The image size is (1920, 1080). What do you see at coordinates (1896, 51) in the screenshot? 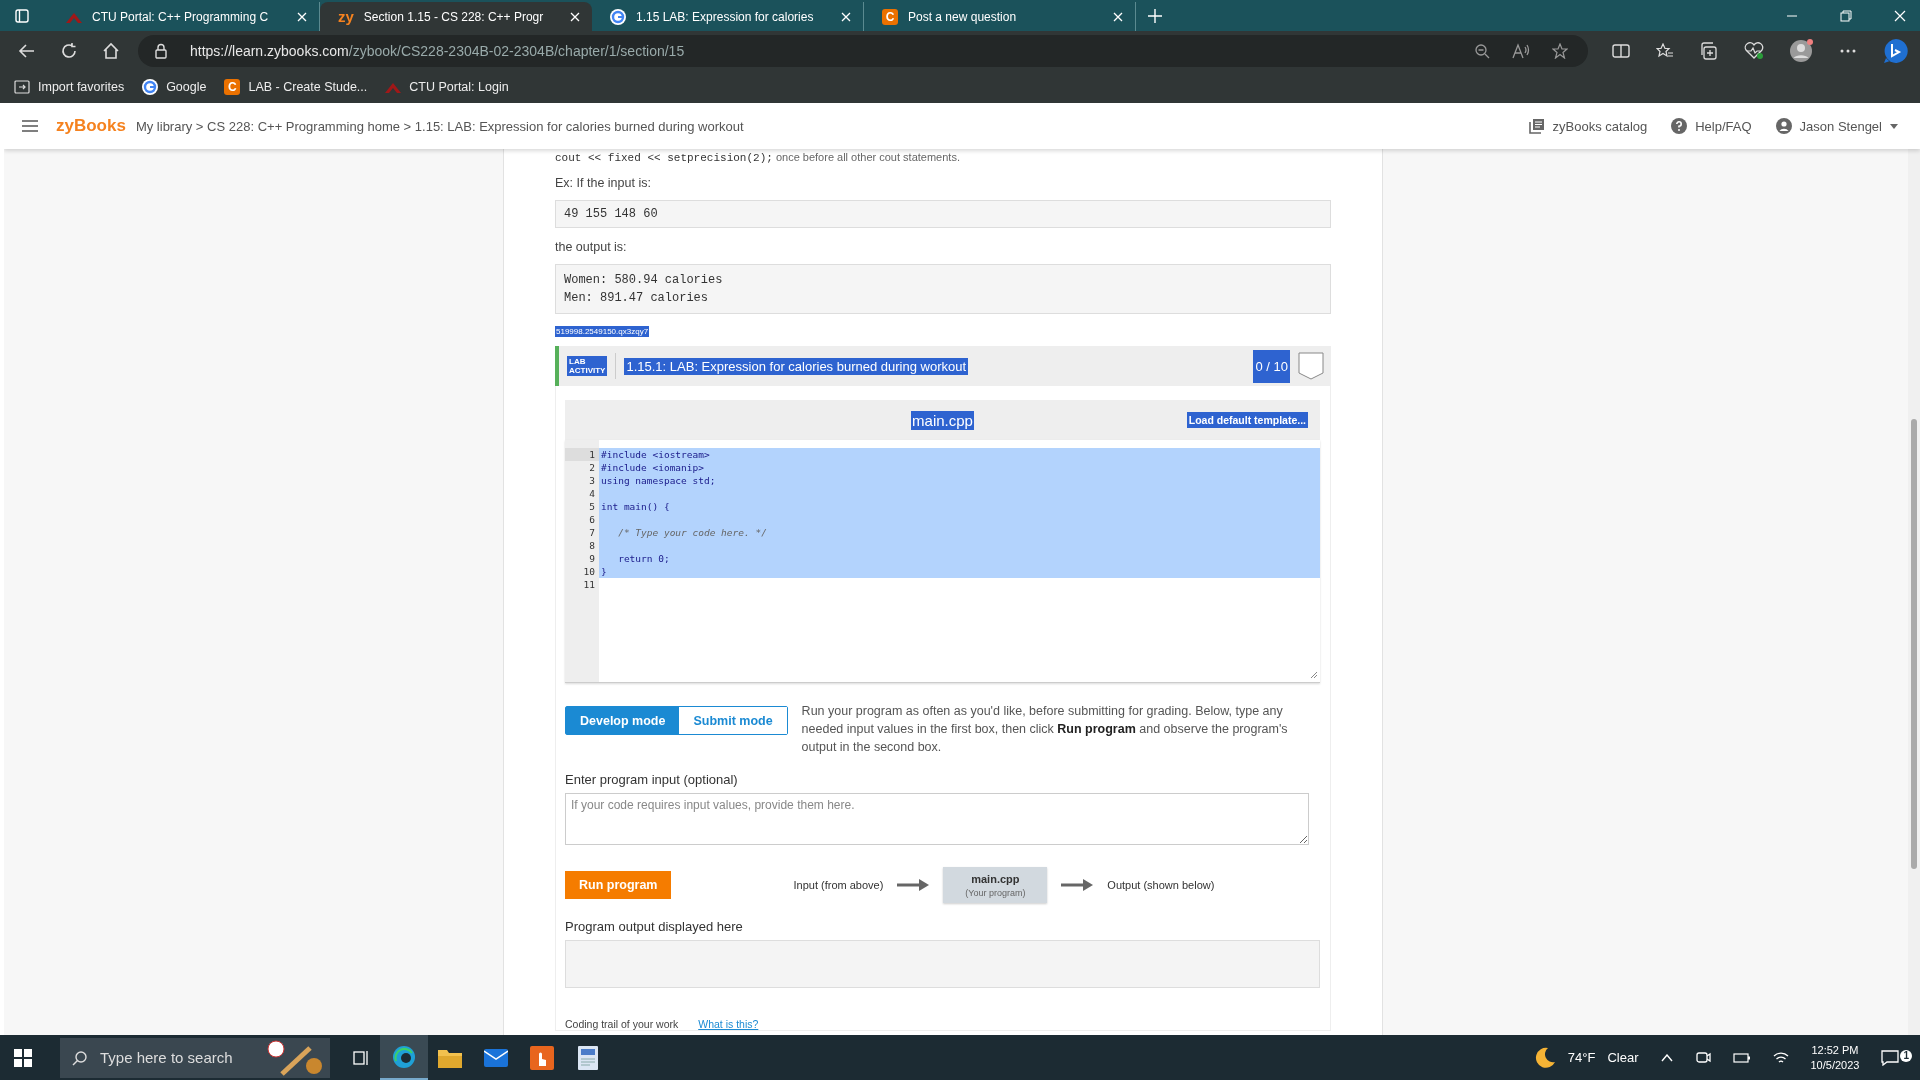
I see `chat-bubble-icon` at bounding box center [1896, 51].